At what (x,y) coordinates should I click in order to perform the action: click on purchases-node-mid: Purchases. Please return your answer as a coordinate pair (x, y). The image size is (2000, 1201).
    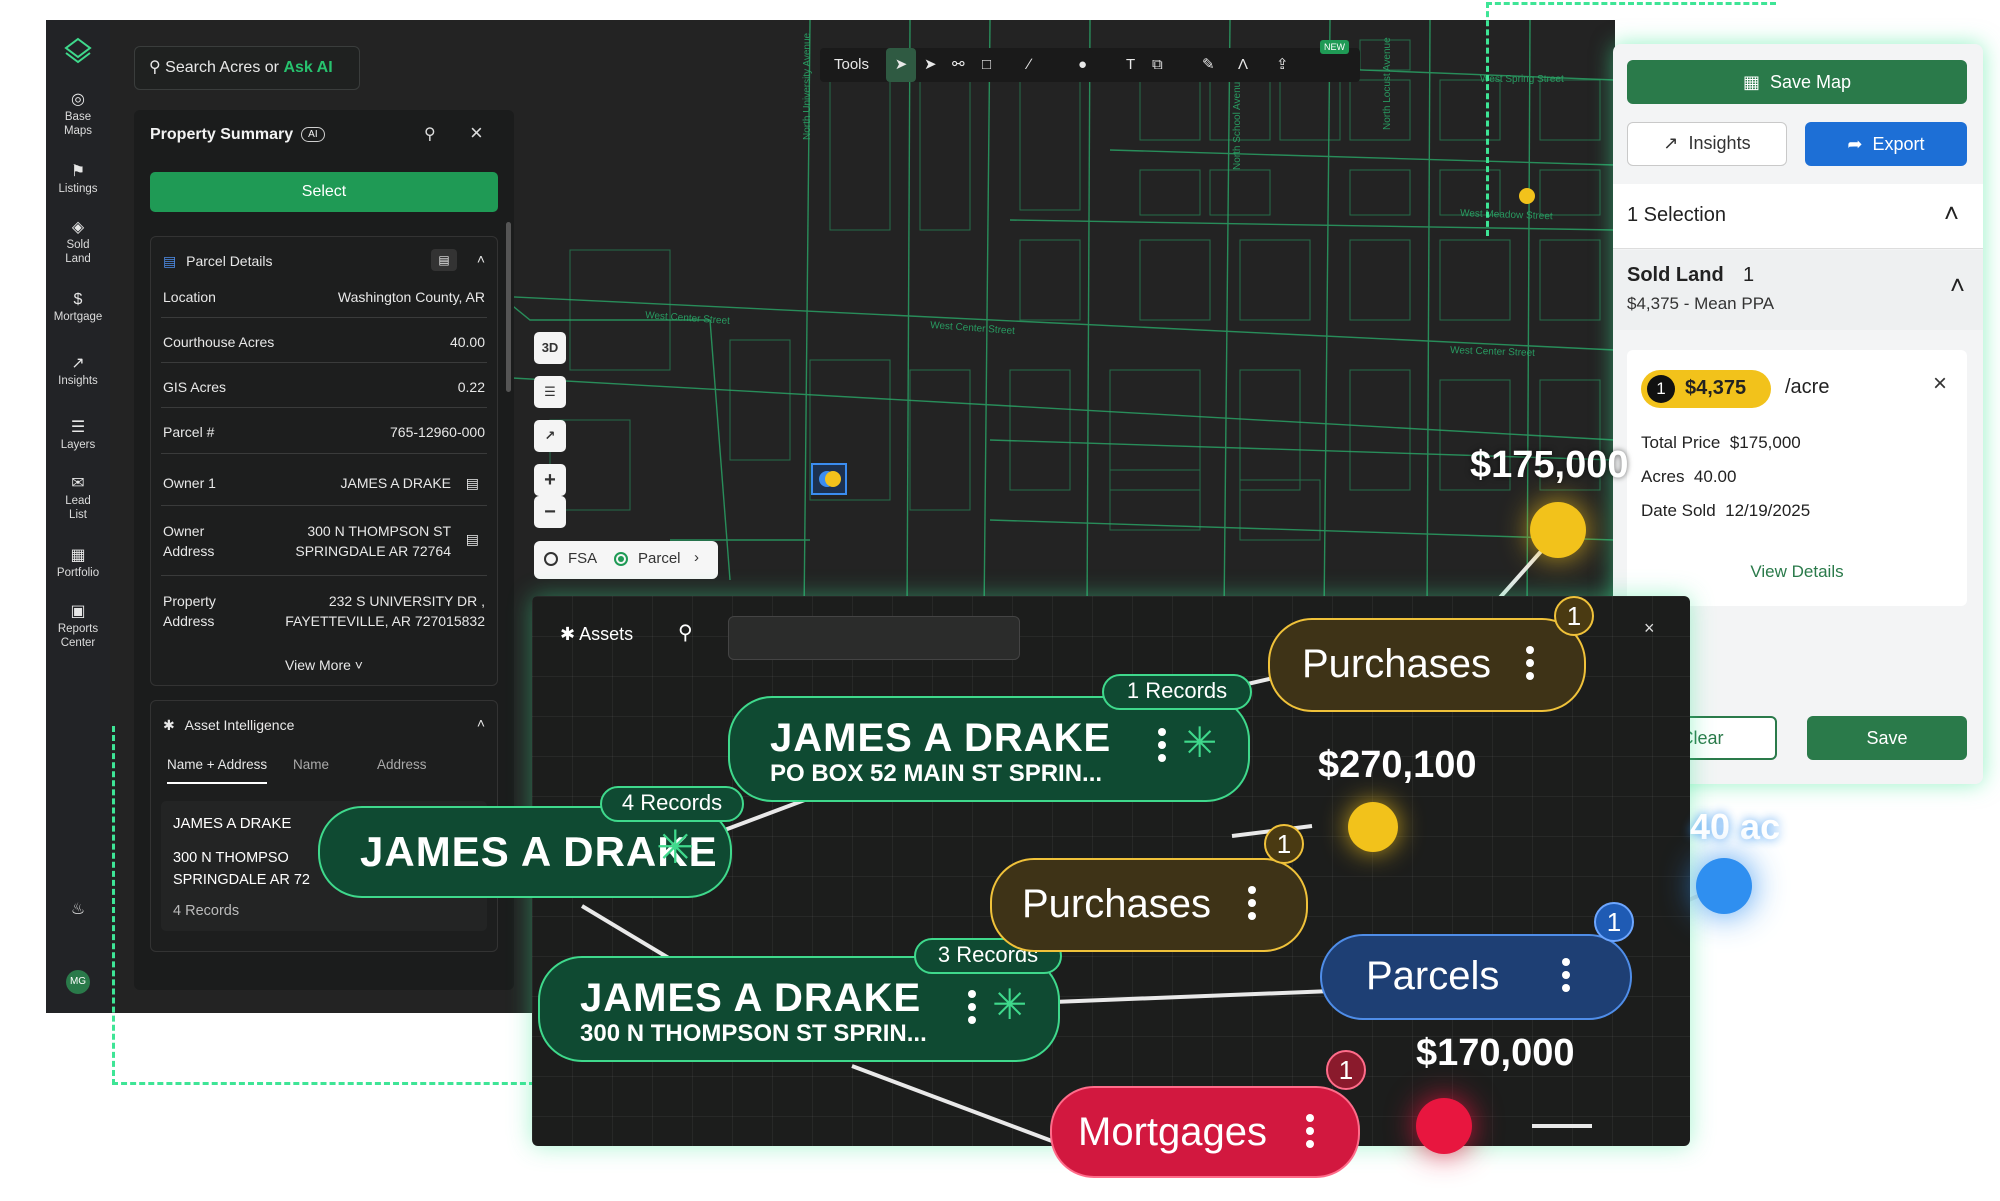
    Looking at the image, I should click on (1149, 905).